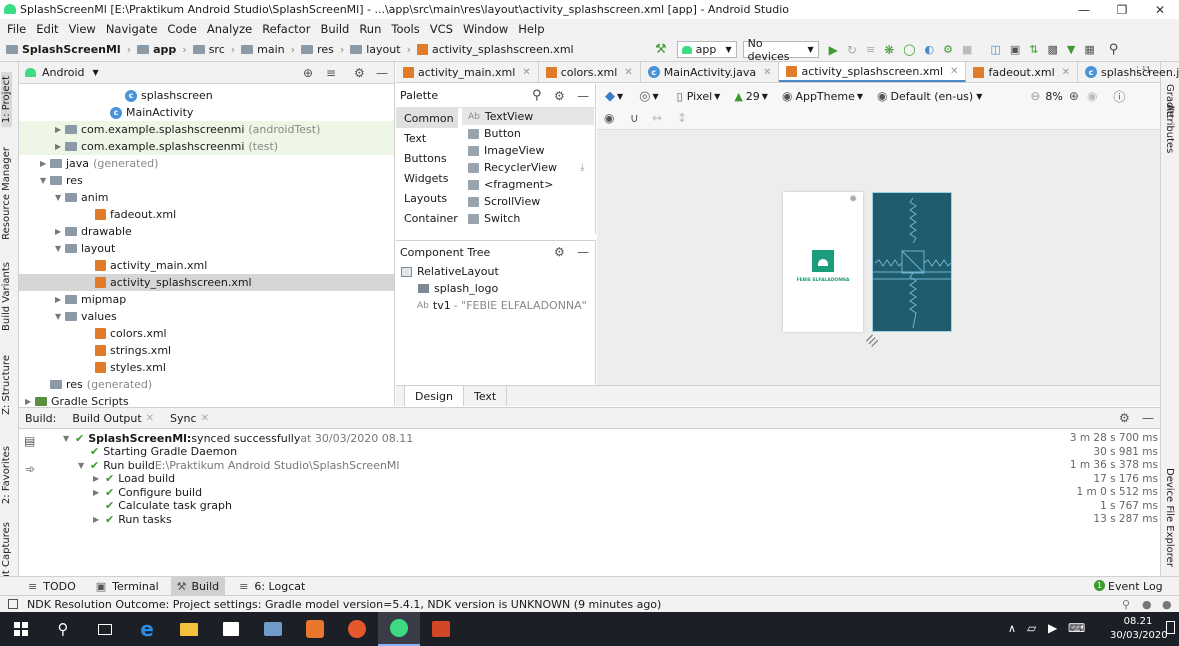 The image size is (1179, 646). What do you see at coordinates (528, 133) in the screenshot?
I see `palette-item: Button` at bounding box center [528, 133].